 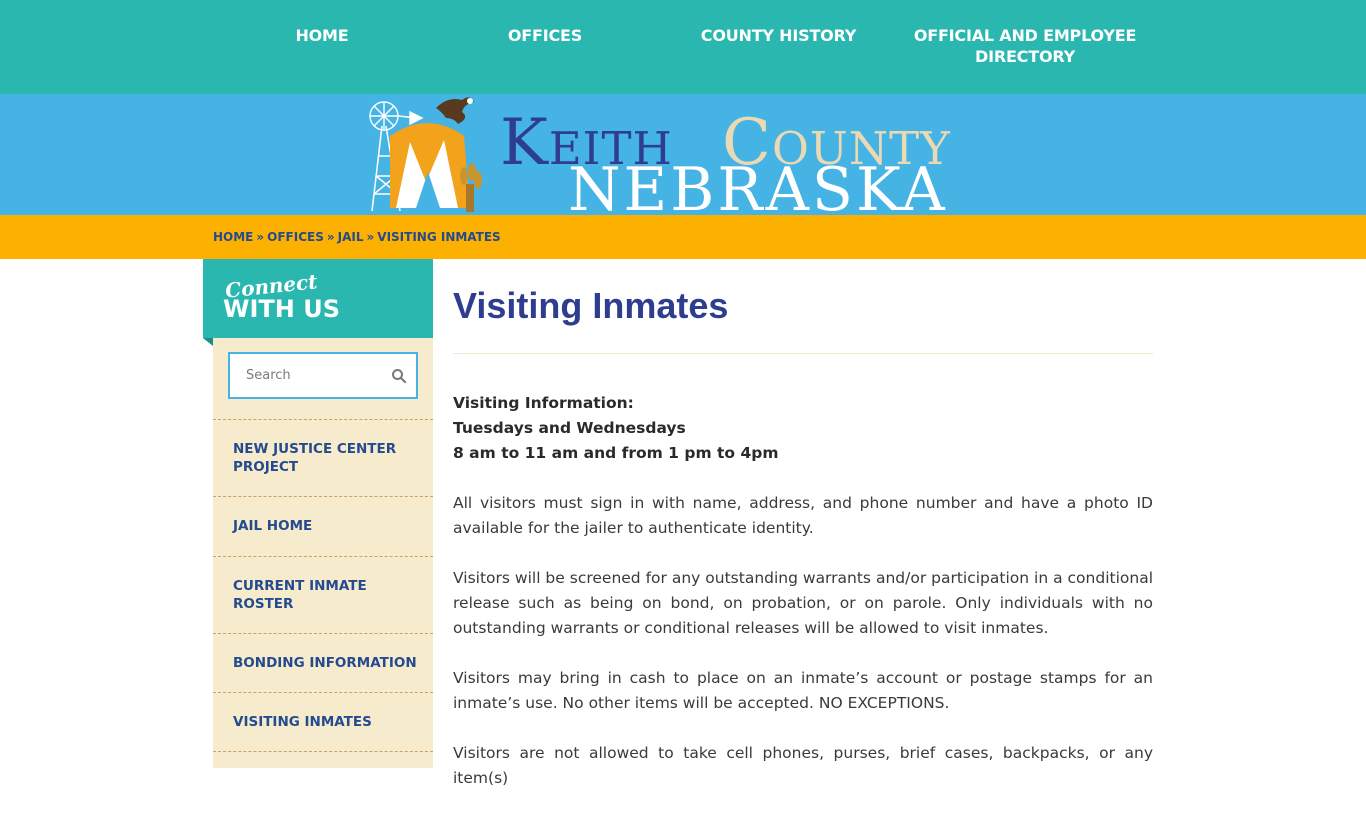 What do you see at coordinates (308, 375) in the screenshot?
I see `search-input` at bounding box center [308, 375].